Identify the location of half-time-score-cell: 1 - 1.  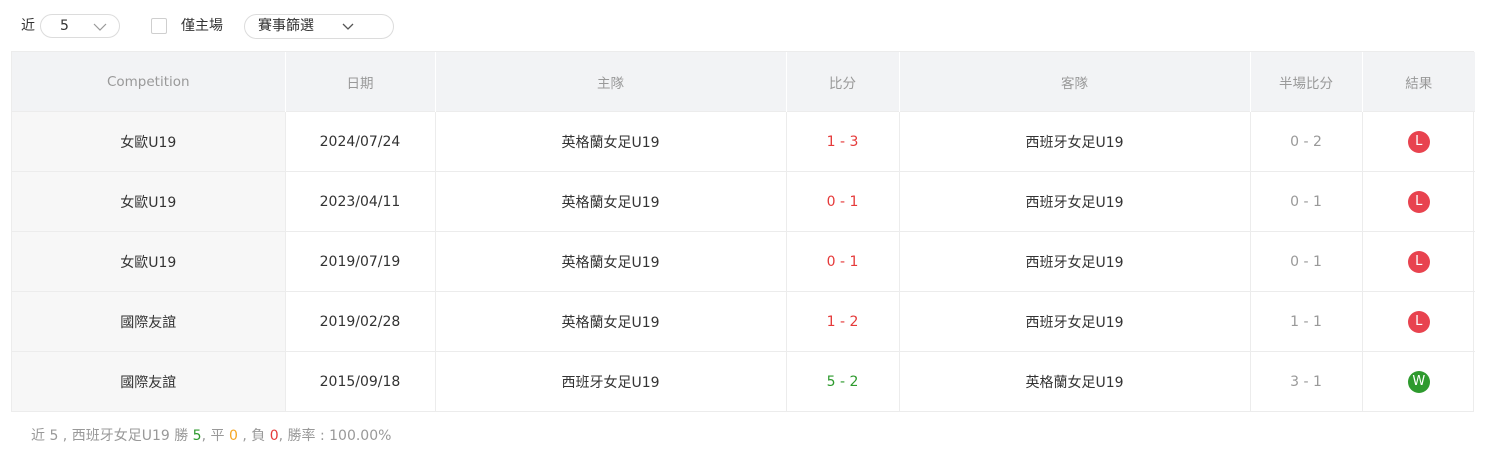
(1306, 321).